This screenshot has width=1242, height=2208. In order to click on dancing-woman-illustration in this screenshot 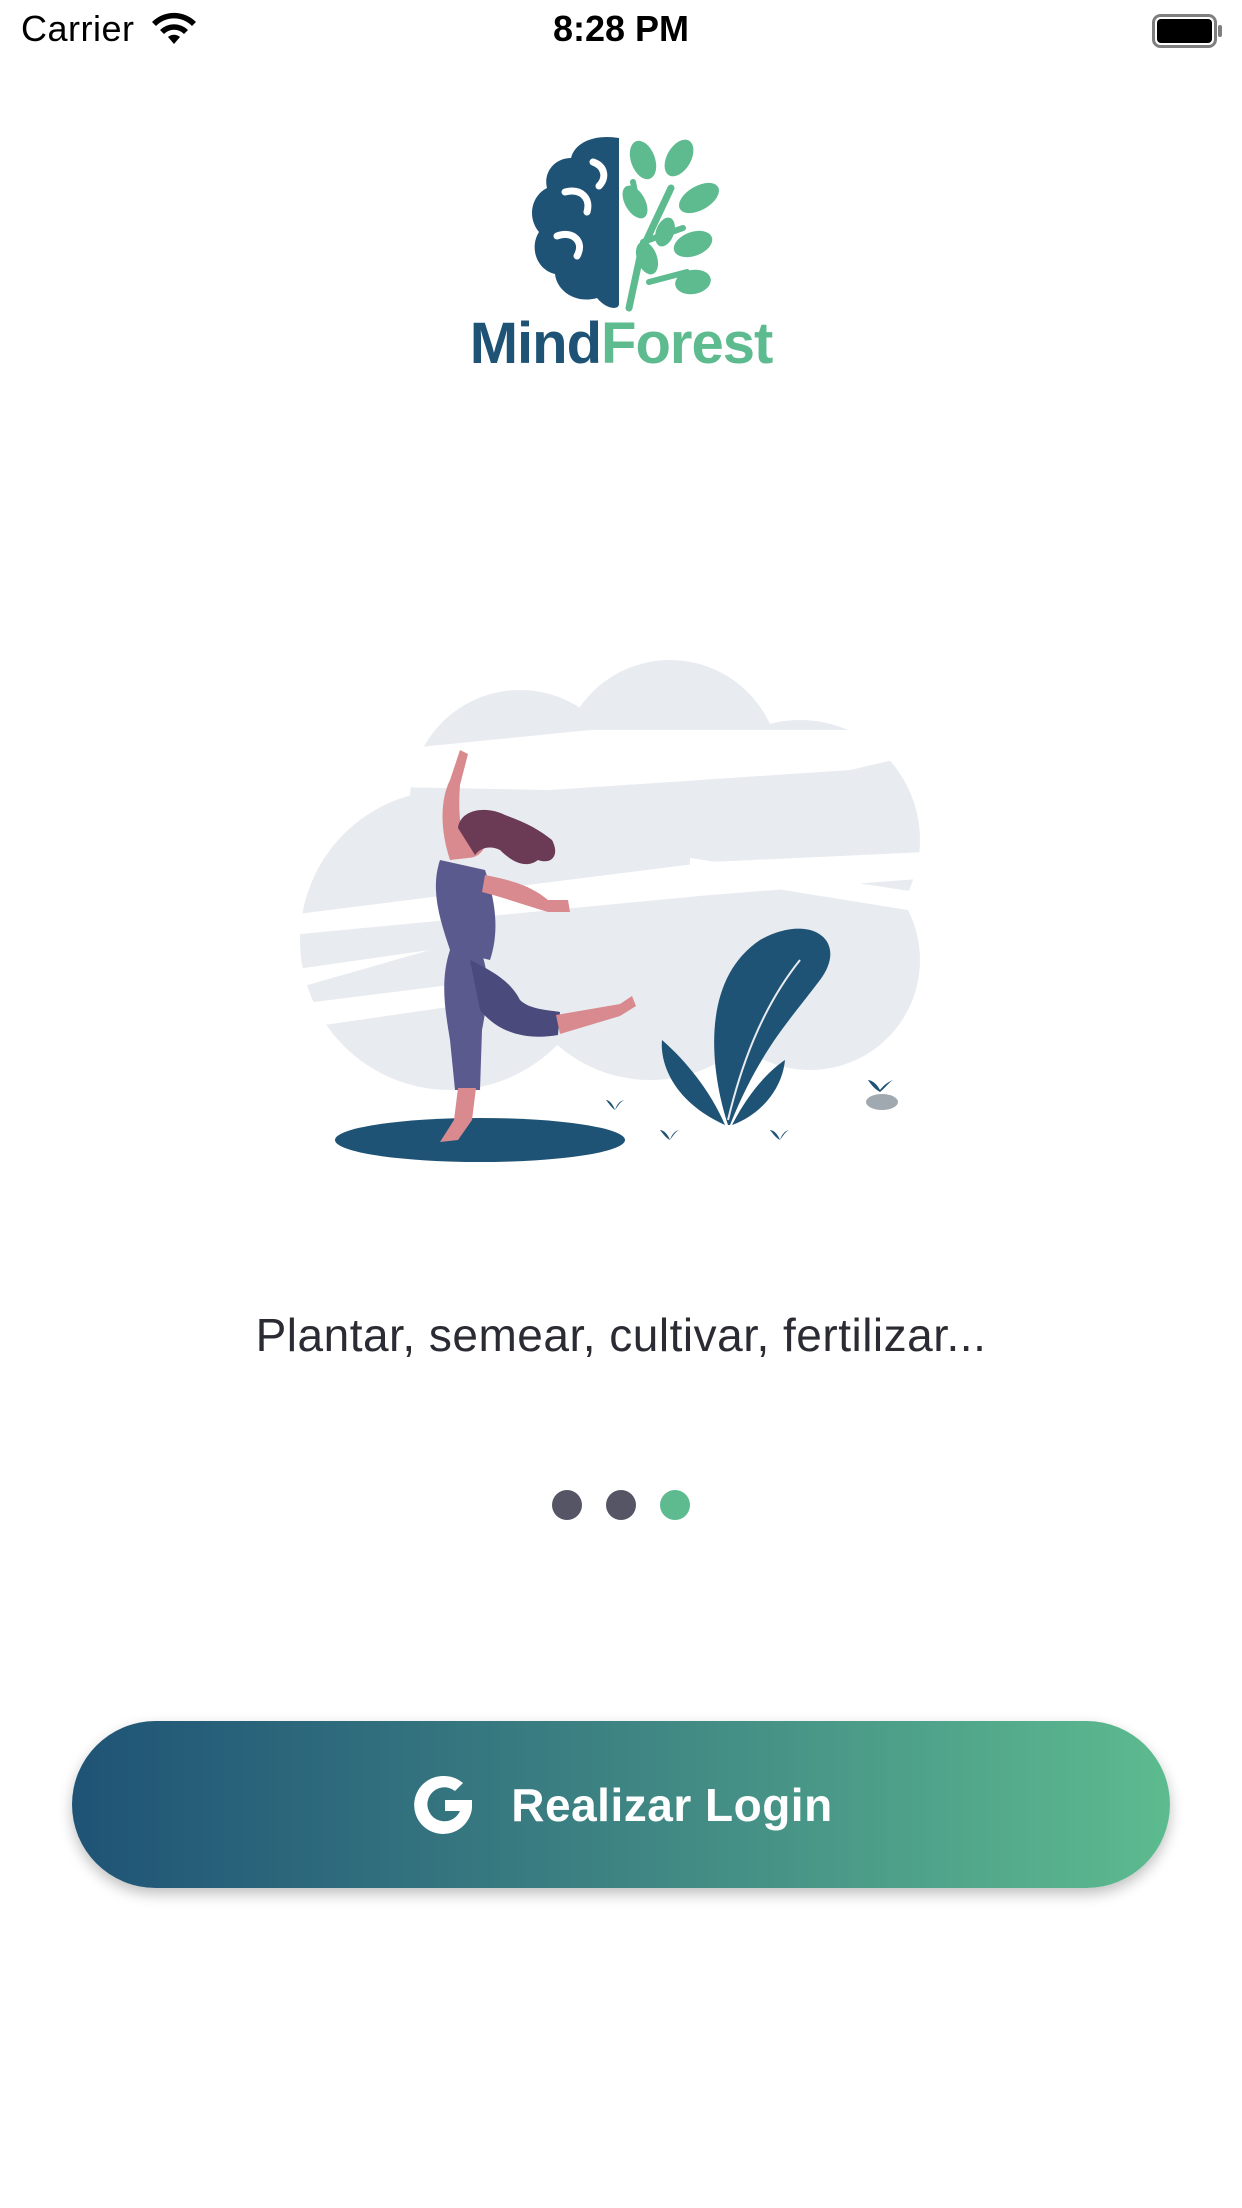, I will do `click(630, 911)`.